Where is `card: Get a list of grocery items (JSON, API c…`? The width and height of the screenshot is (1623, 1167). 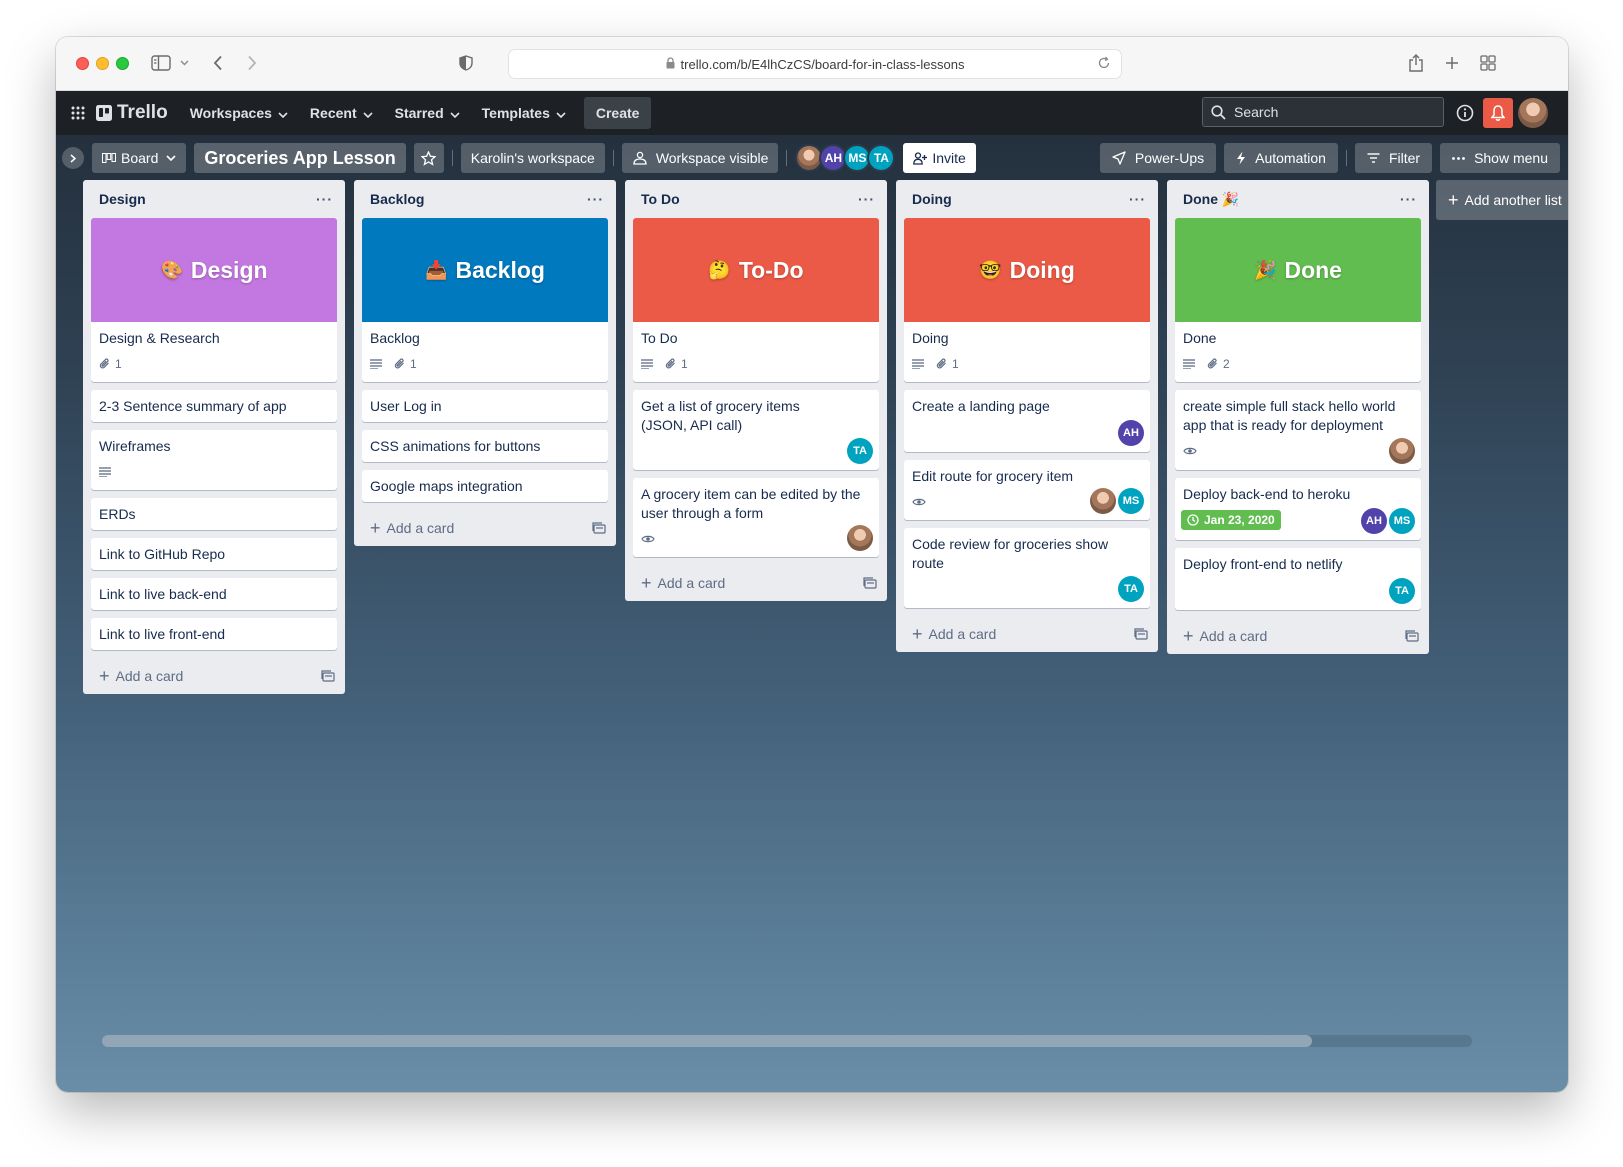 card: Get a list of grocery items (JSON, API c… is located at coordinates (756, 430).